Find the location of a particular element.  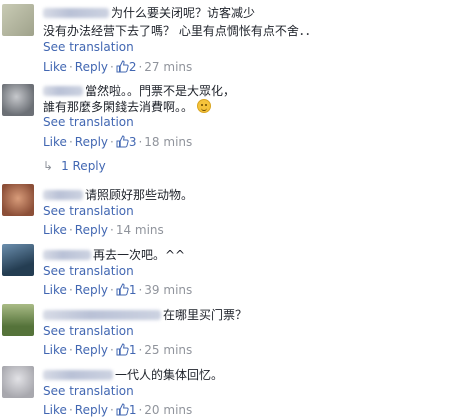

comment-actions: Like · Reply · 2 · 27 mins is located at coordinates (118, 68).